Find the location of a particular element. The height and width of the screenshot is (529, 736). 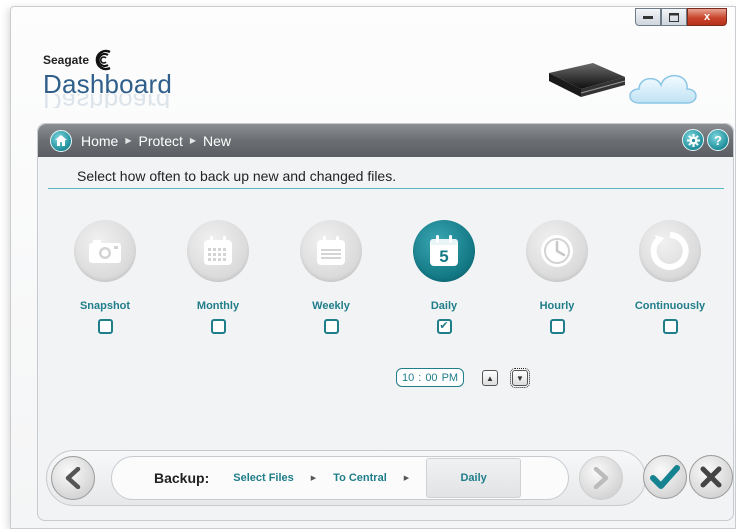

frequency-continuously: Continuously is located at coordinates (670, 277).